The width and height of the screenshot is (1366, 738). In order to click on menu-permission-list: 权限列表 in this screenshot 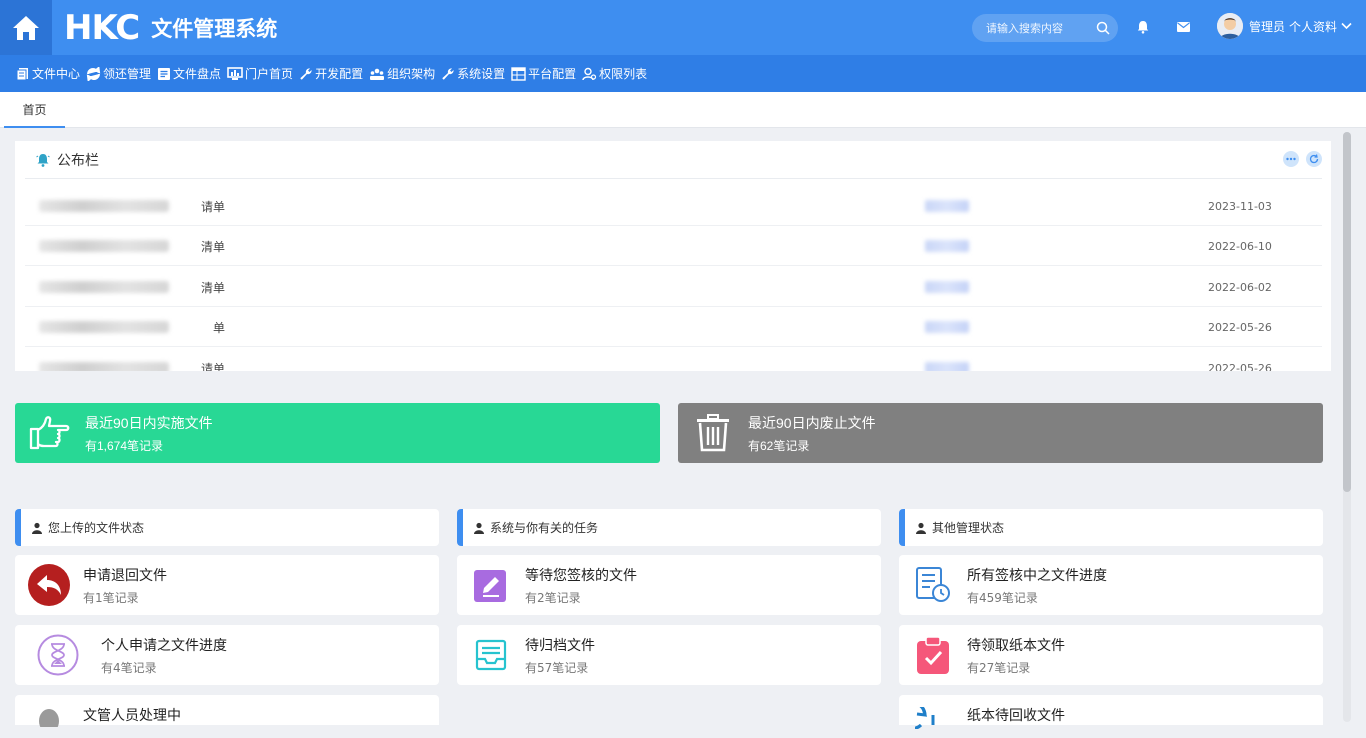, I will do `click(614, 73)`.